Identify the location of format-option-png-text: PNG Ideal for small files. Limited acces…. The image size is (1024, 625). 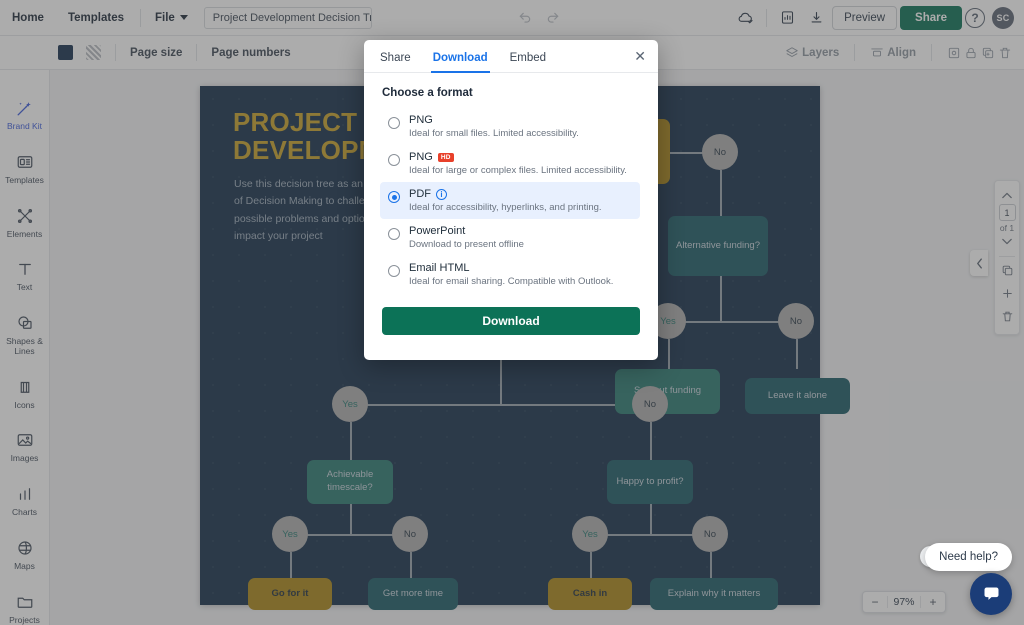
(494, 126).